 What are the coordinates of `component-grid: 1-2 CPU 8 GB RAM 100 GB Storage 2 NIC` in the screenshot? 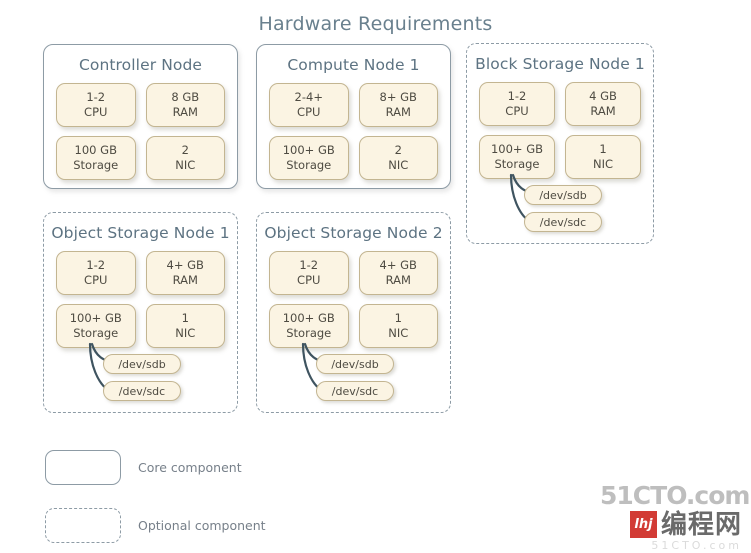 It's located at (140, 131).